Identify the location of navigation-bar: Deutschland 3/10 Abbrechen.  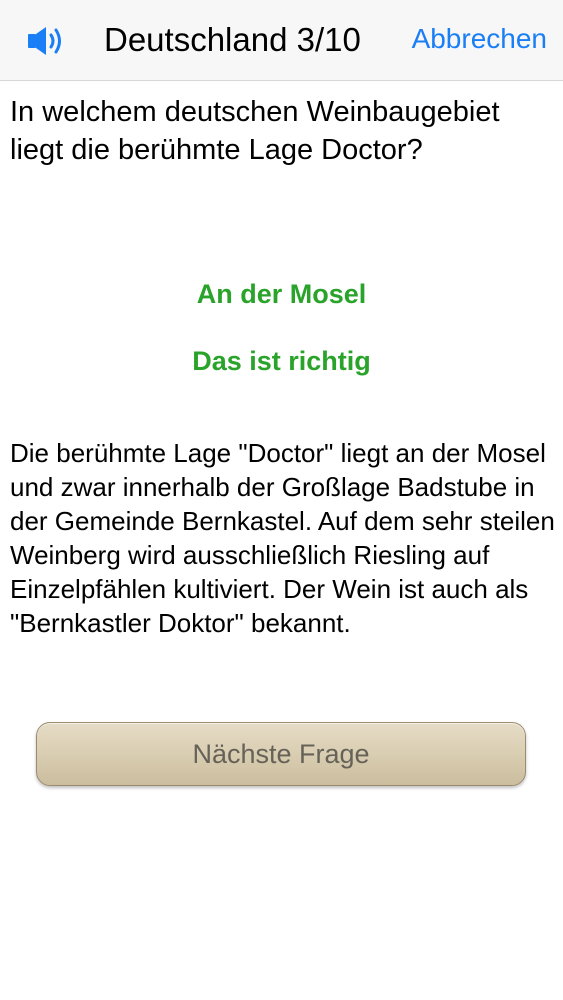
(281, 40).